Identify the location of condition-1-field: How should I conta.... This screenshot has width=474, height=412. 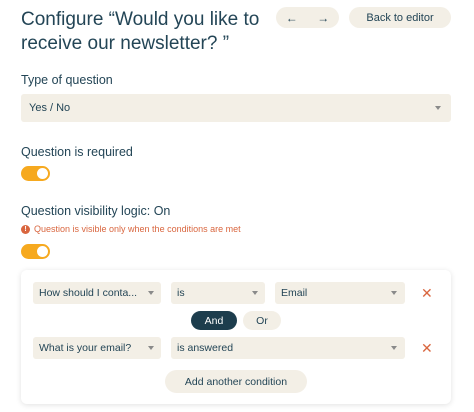
(88, 293).